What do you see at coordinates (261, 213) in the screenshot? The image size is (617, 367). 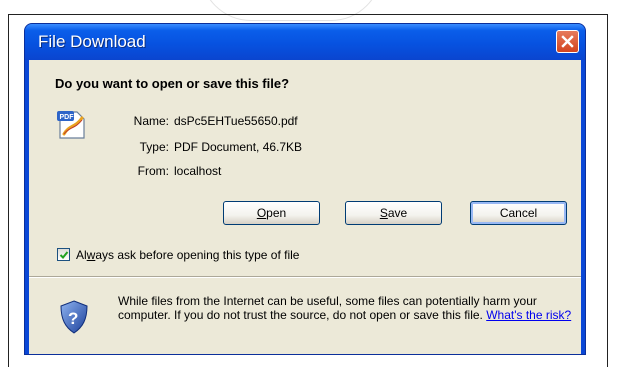 I see `open-accel-key: O` at bounding box center [261, 213].